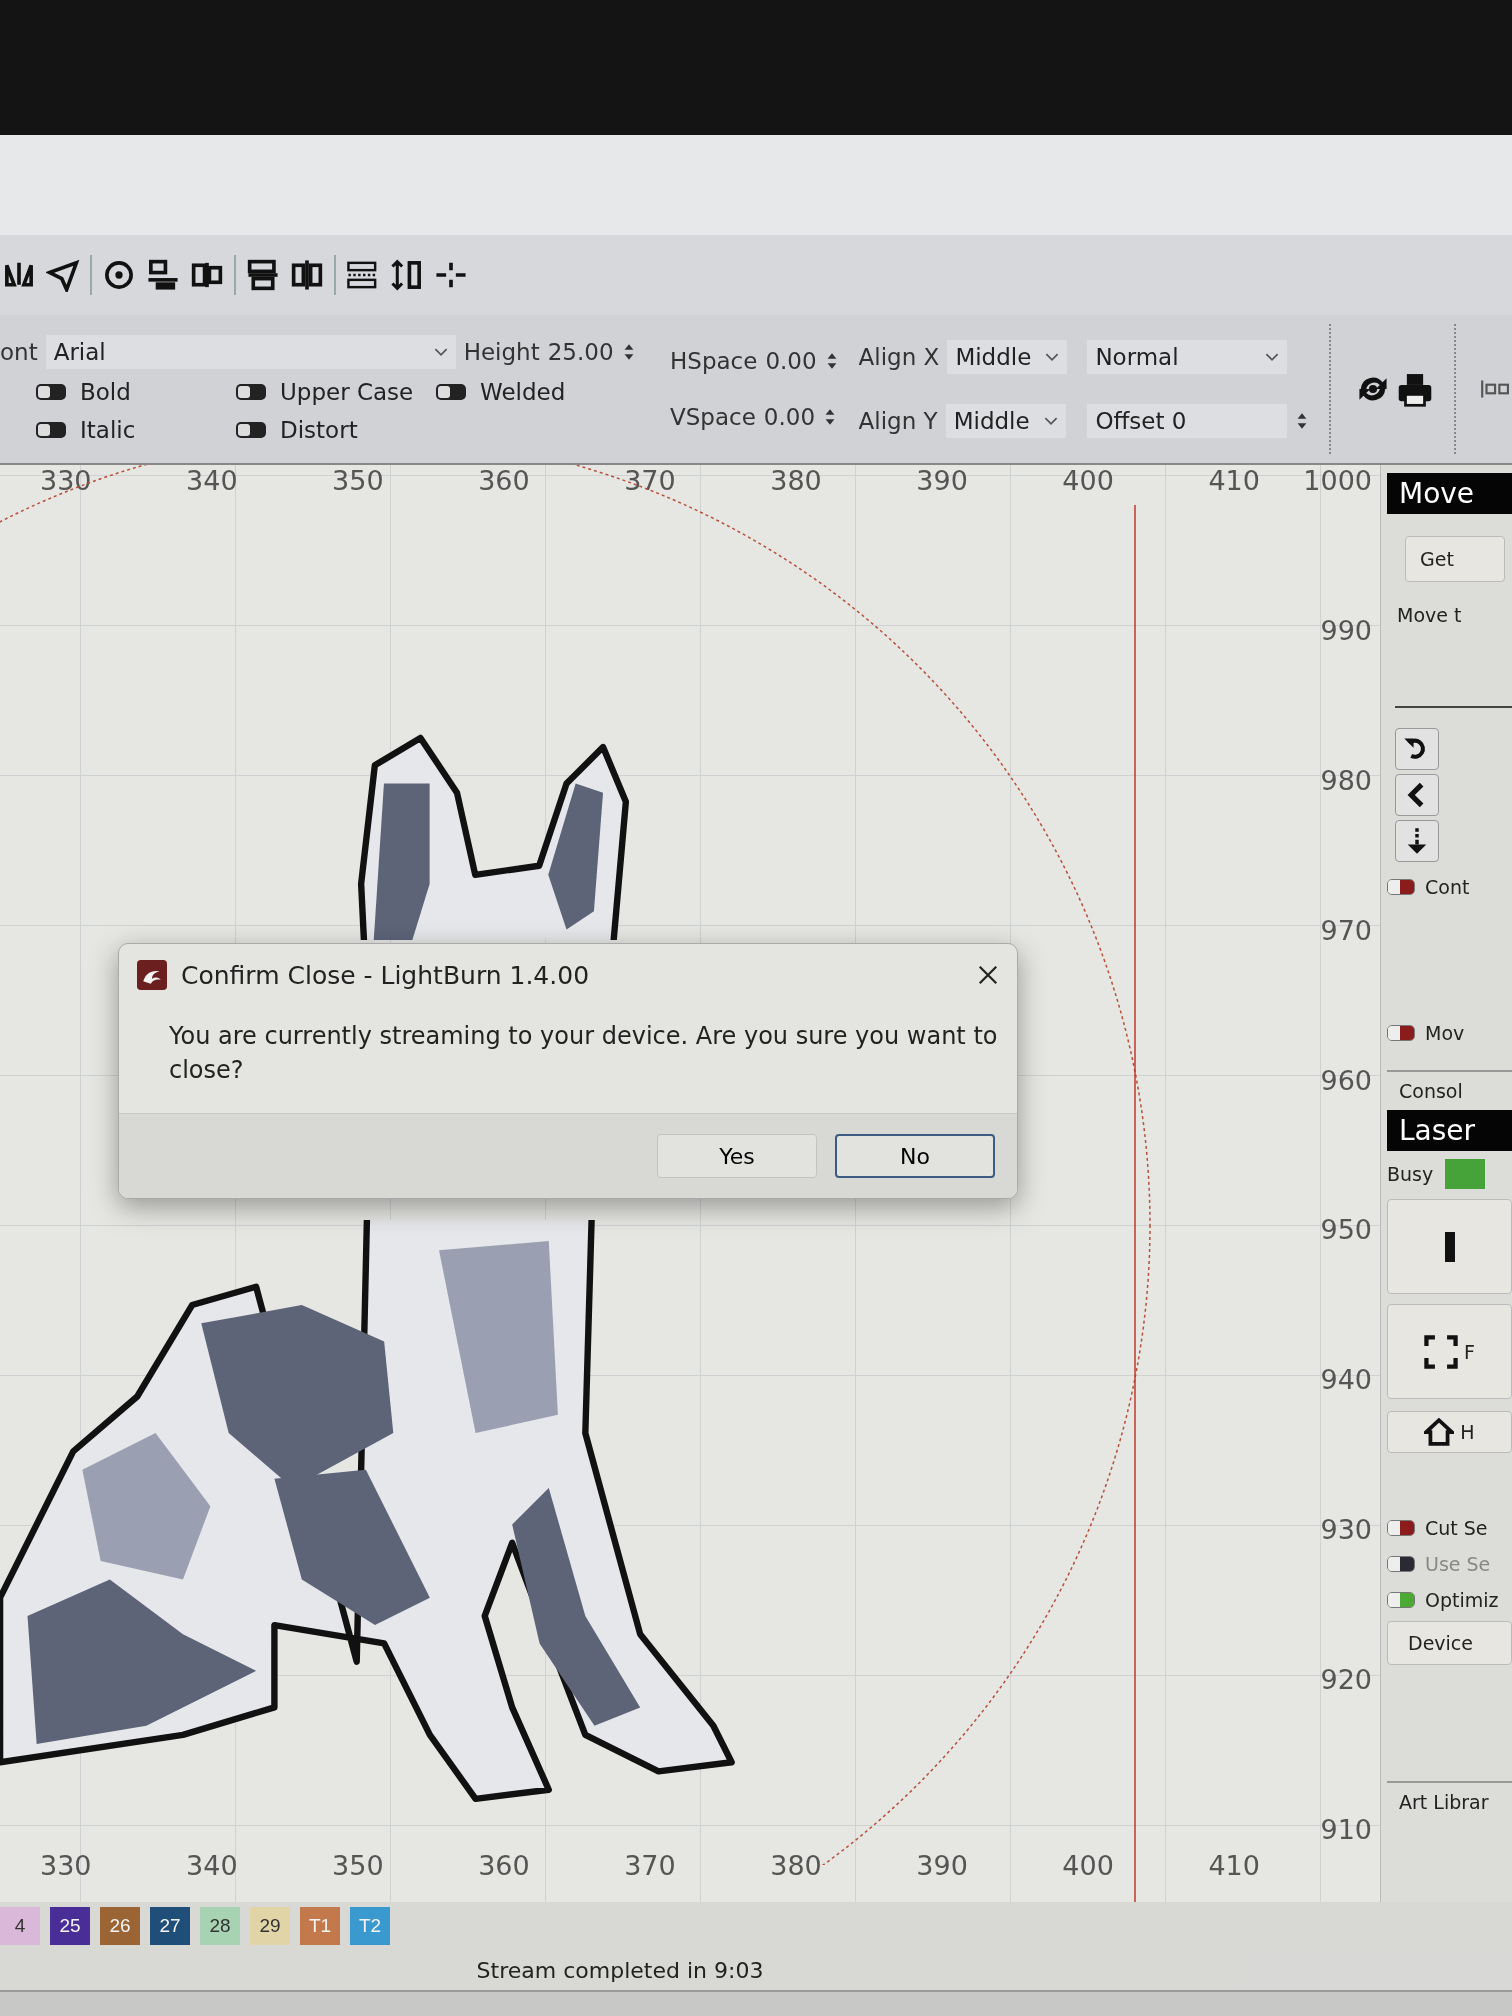  What do you see at coordinates (1346, 1080) in the screenshot?
I see `ruler-number: 960` at bounding box center [1346, 1080].